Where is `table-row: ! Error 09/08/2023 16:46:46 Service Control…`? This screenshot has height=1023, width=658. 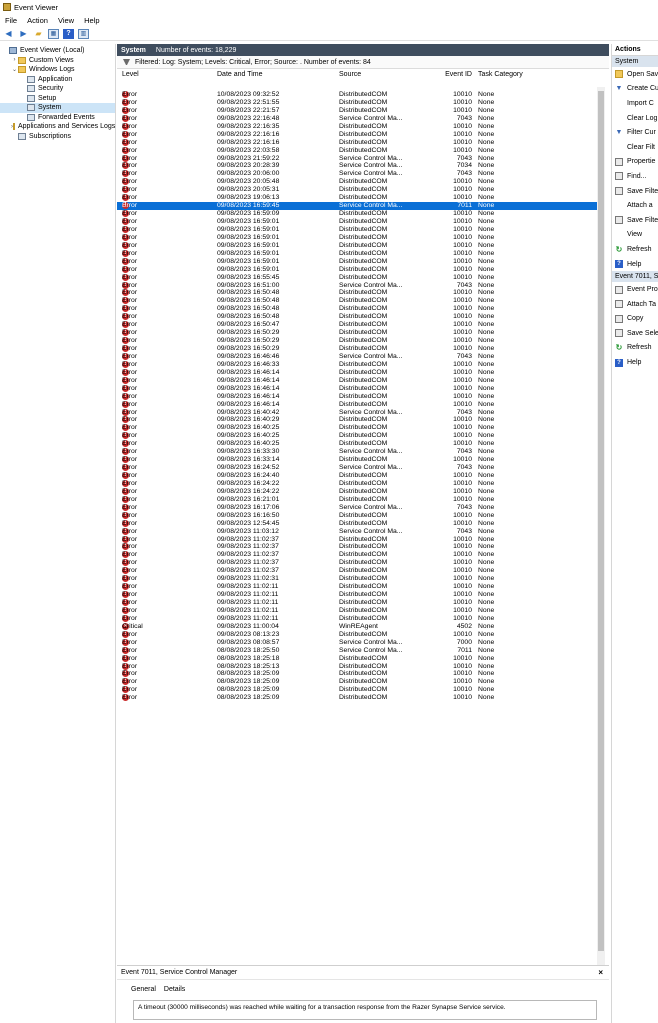
table-row: ! Error 09/08/2023 16:46:46 Service Control… is located at coordinates (359, 356).